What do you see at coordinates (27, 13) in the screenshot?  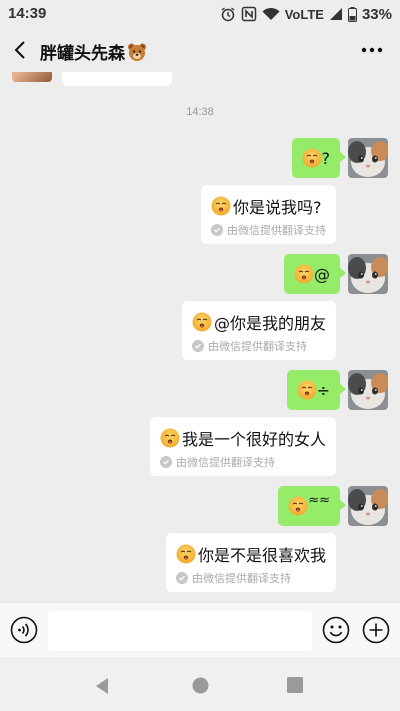 I see `status-time: 14:39` at bounding box center [27, 13].